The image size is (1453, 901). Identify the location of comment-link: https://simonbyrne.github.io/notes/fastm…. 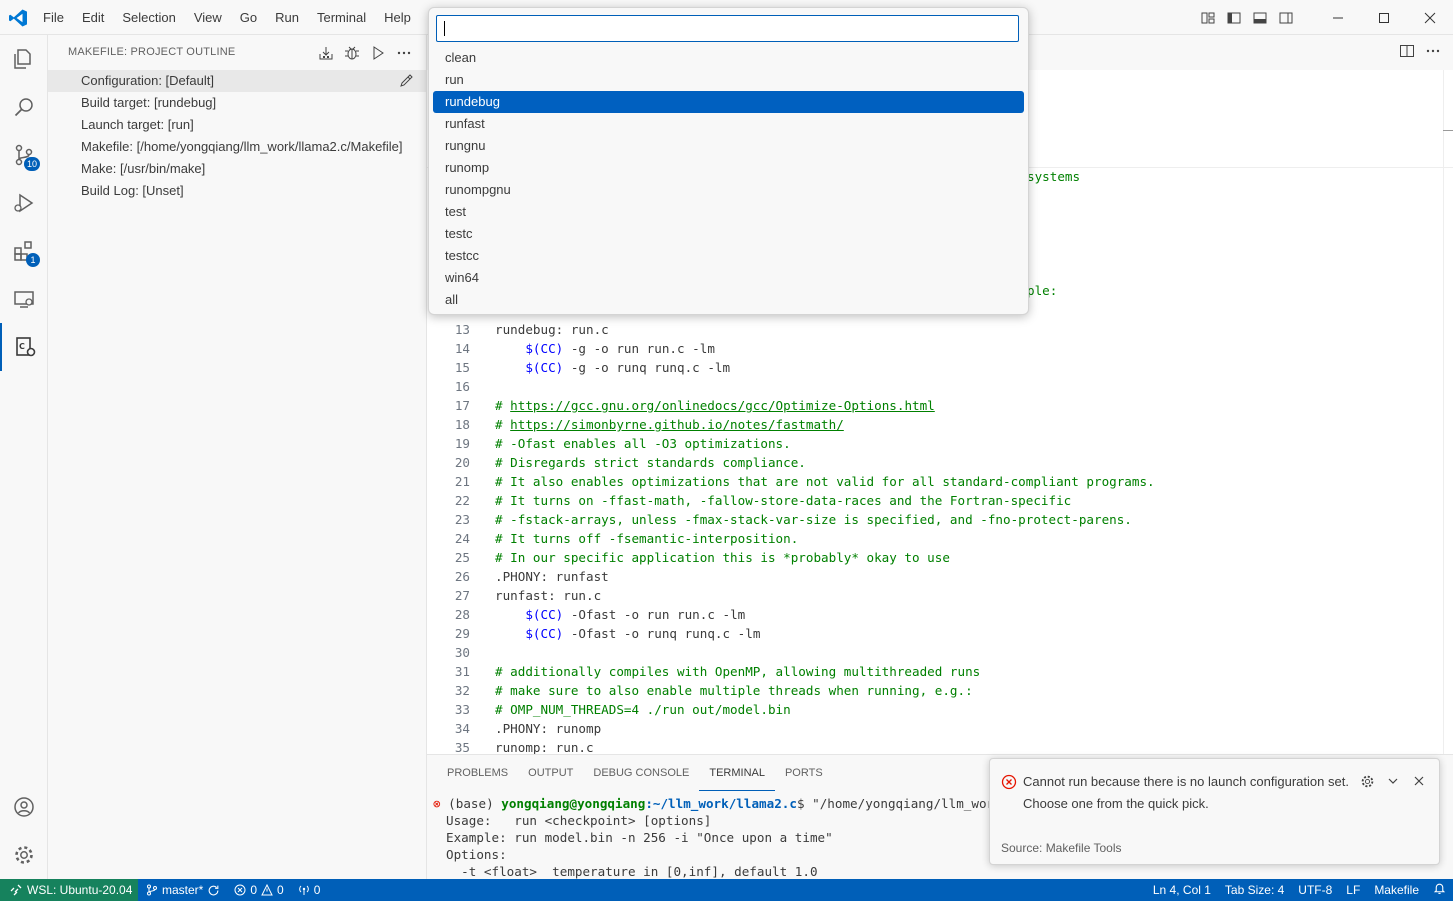
(677, 424).